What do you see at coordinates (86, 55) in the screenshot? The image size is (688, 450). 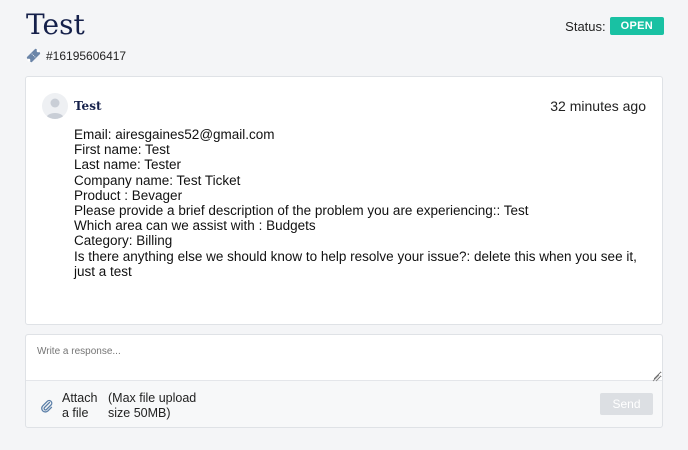 I see `ticket-id-text: #16195606417` at bounding box center [86, 55].